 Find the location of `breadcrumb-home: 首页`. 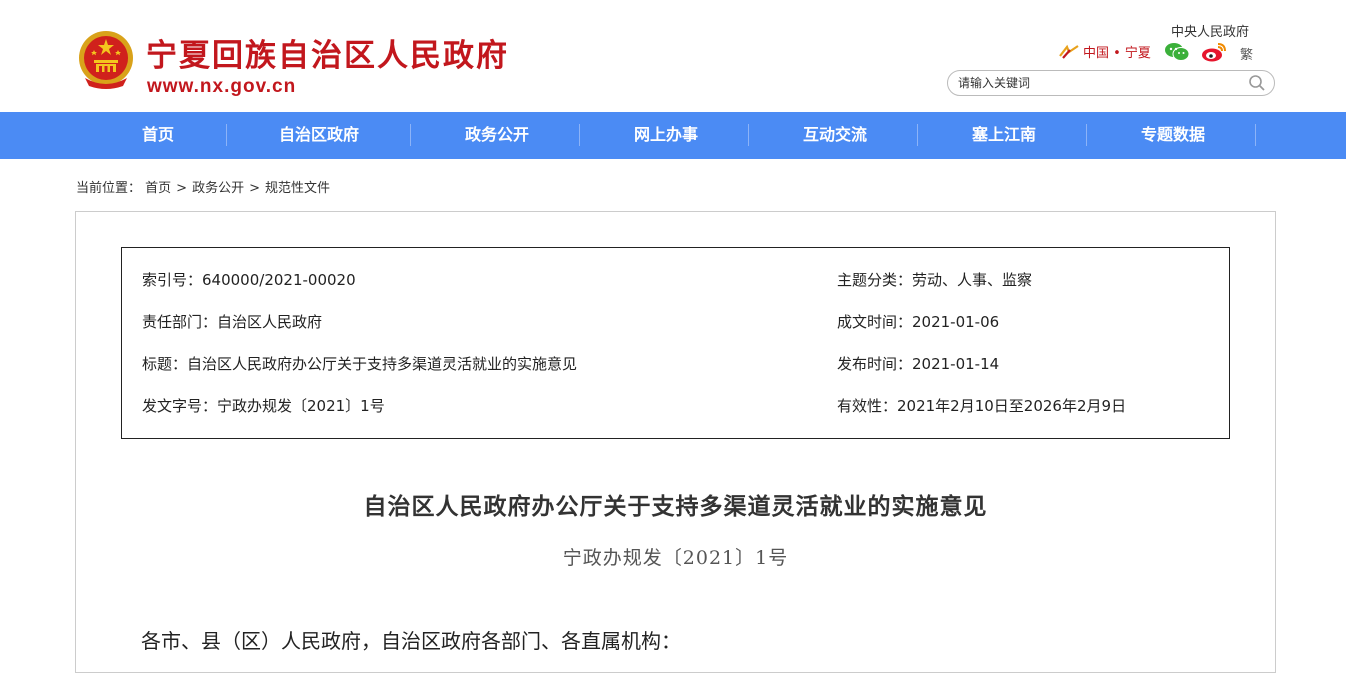

breadcrumb-home: 首页 is located at coordinates (158, 188).